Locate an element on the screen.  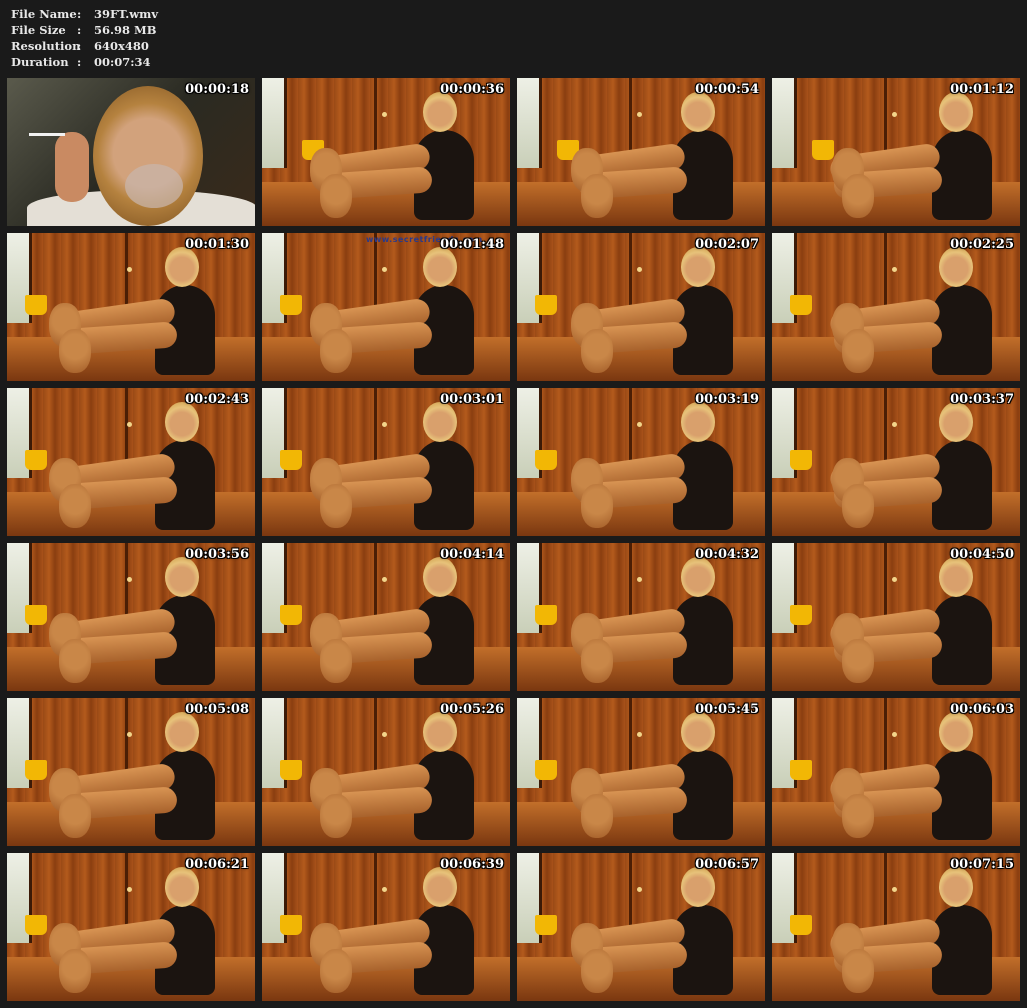
thumbnail: 00:06:03 is located at coordinates (896, 772).